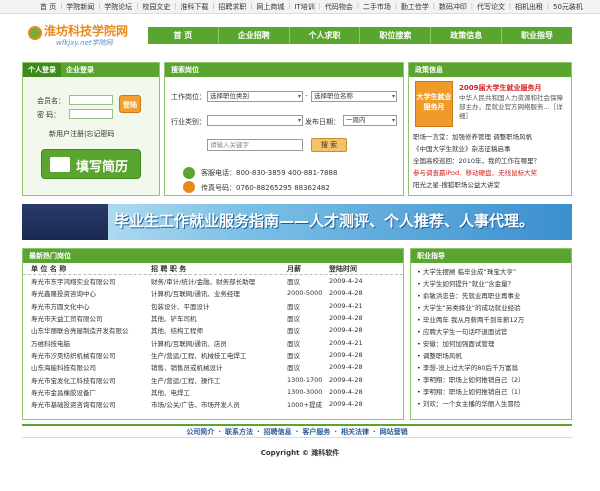 This screenshot has width=600, height=491. What do you see at coordinates (81, 134) in the screenshot?
I see `register-links: 新用户注册|忘记密码` at bounding box center [81, 134].